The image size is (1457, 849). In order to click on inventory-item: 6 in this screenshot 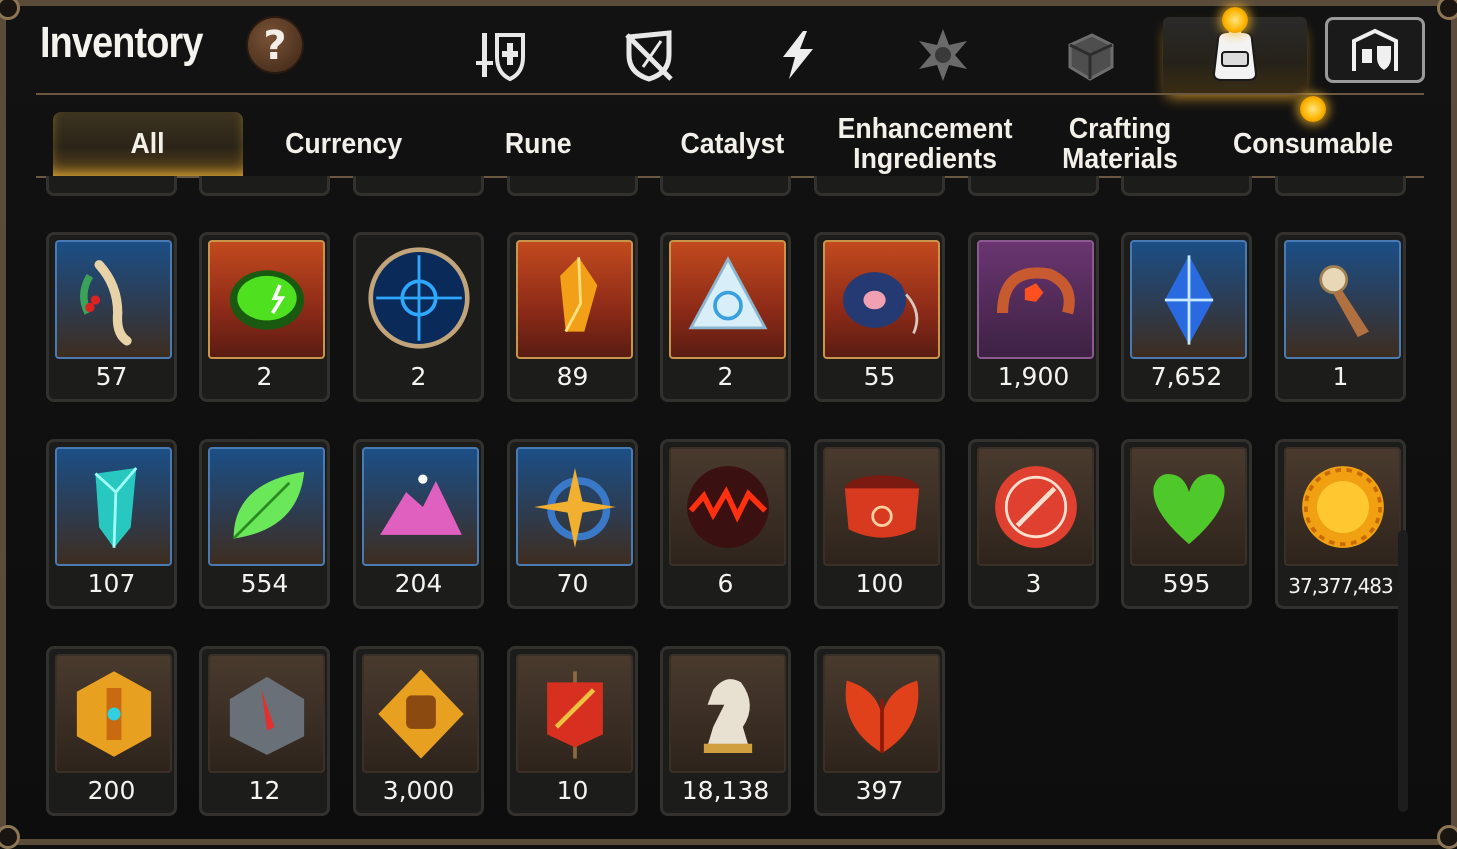, I will do `click(725, 524)`.